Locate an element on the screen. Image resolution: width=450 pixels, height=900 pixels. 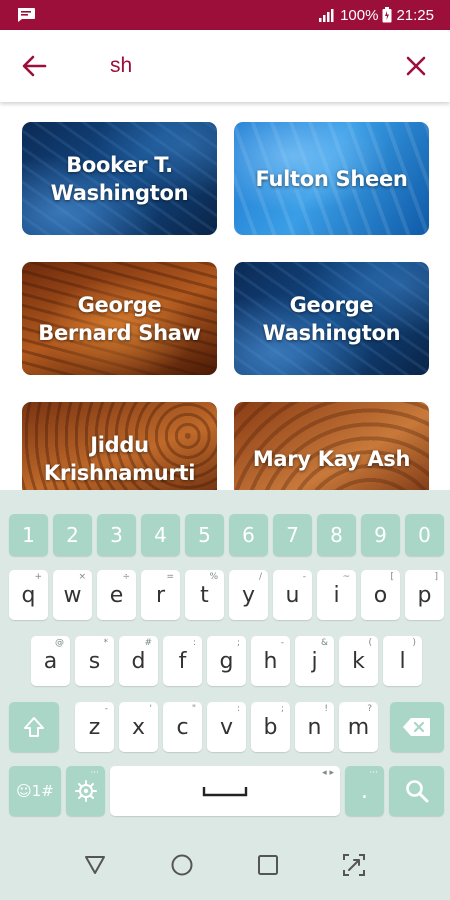
result-card-title: George Washington is located at coordinates (331, 318).